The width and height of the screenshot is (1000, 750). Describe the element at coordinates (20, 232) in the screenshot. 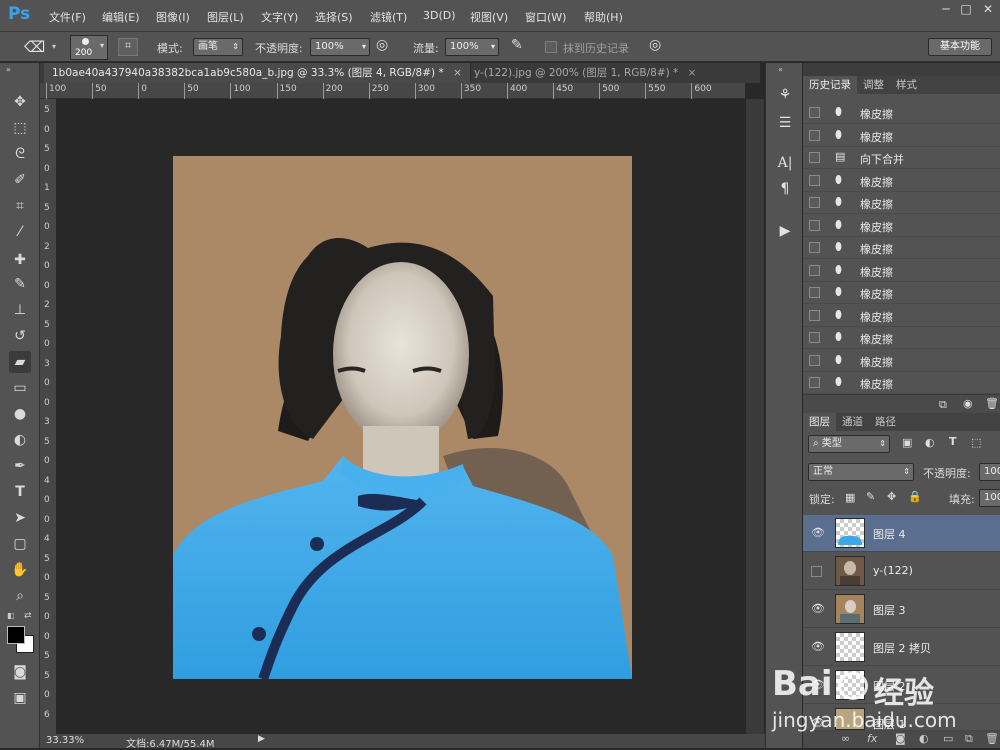

I see `eyedropper-tool-icon: ⁄` at that location.